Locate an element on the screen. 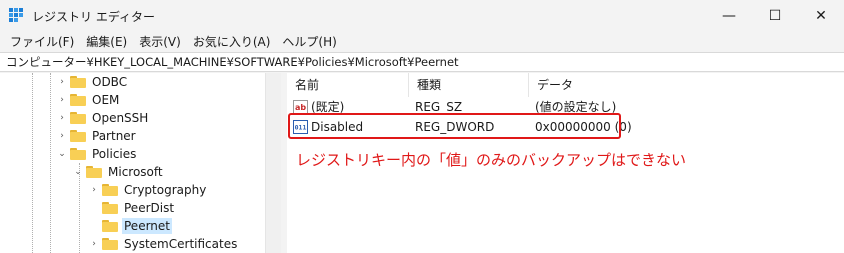 The width and height of the screenshot is (844, 253). tree-item-label: SystemCertificates is located at coordinates (181, 244).